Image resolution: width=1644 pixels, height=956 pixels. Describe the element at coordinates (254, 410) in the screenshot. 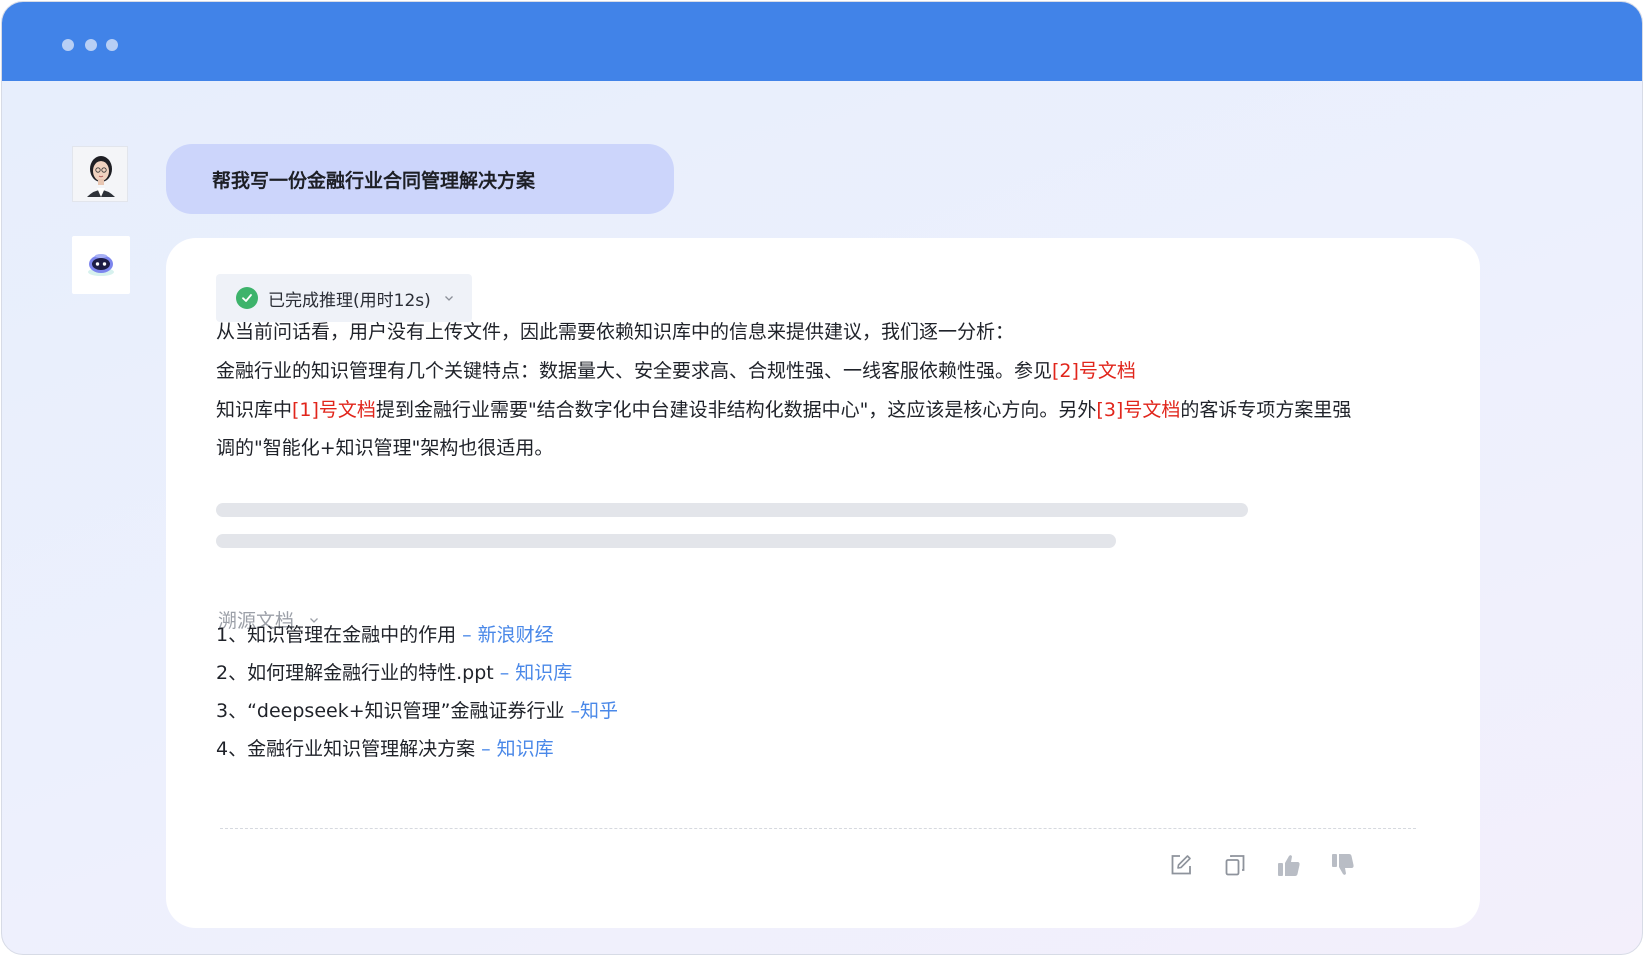

I see `analysis-text: 知识库中` at that location.